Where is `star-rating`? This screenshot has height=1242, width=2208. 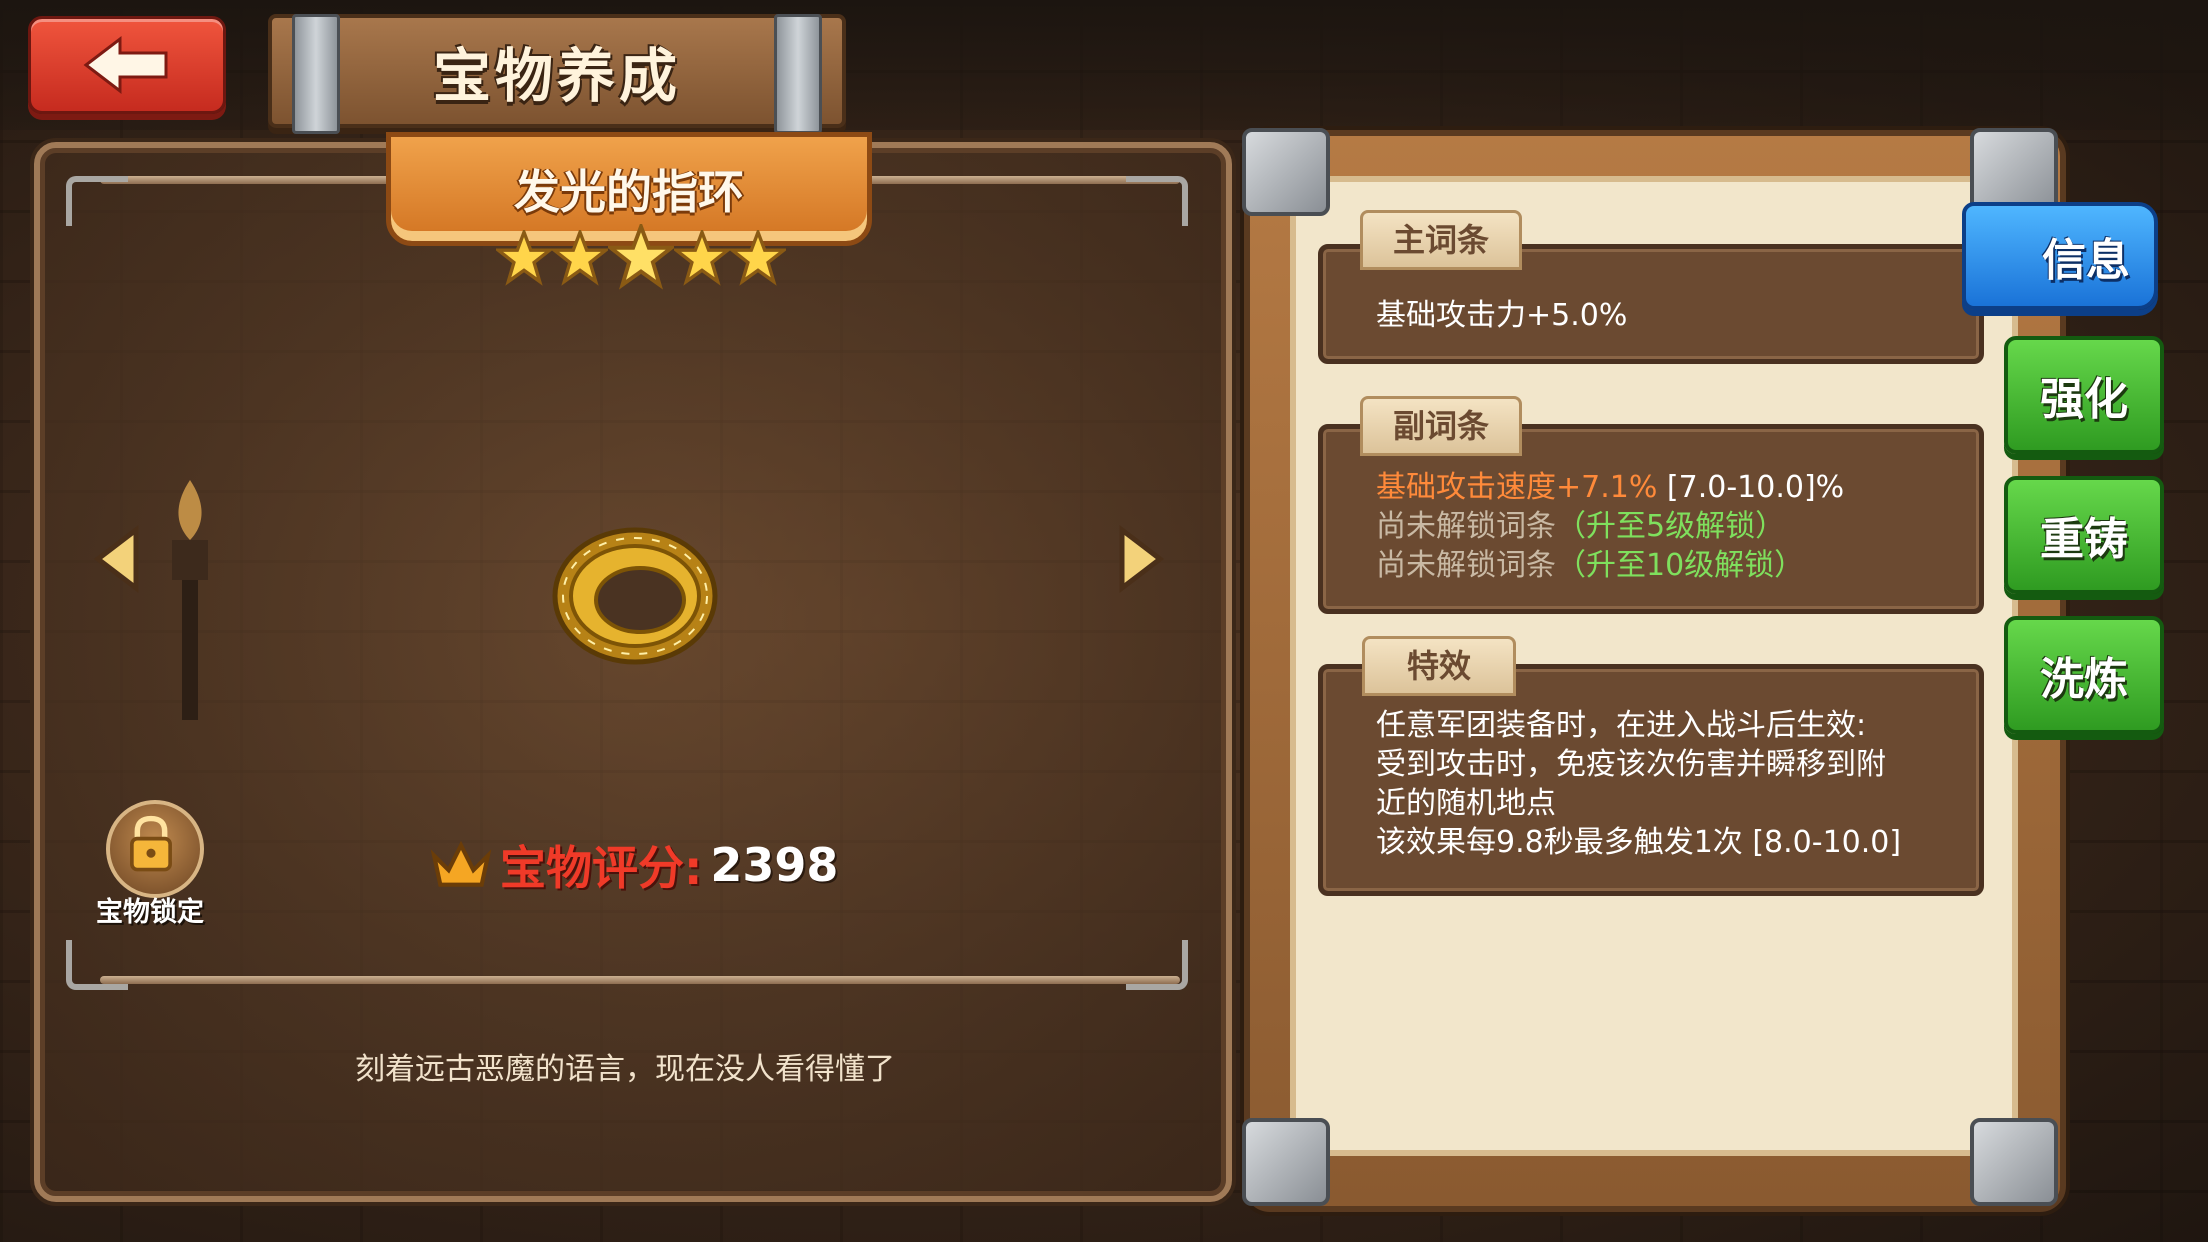 star-rating is located at coordinates (641, 257).